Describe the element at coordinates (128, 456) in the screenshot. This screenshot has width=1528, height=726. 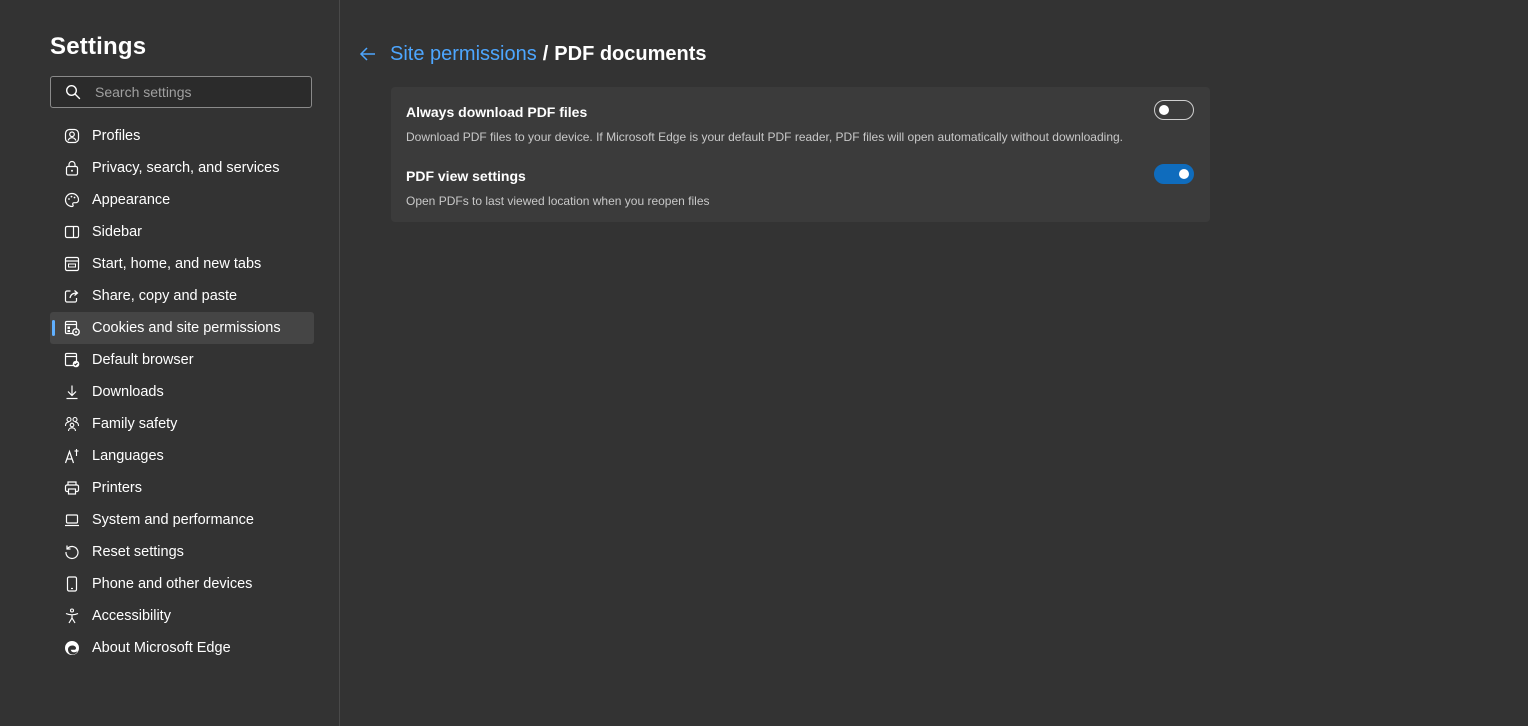
I see `sidebar-item-label: Languages` at that location.